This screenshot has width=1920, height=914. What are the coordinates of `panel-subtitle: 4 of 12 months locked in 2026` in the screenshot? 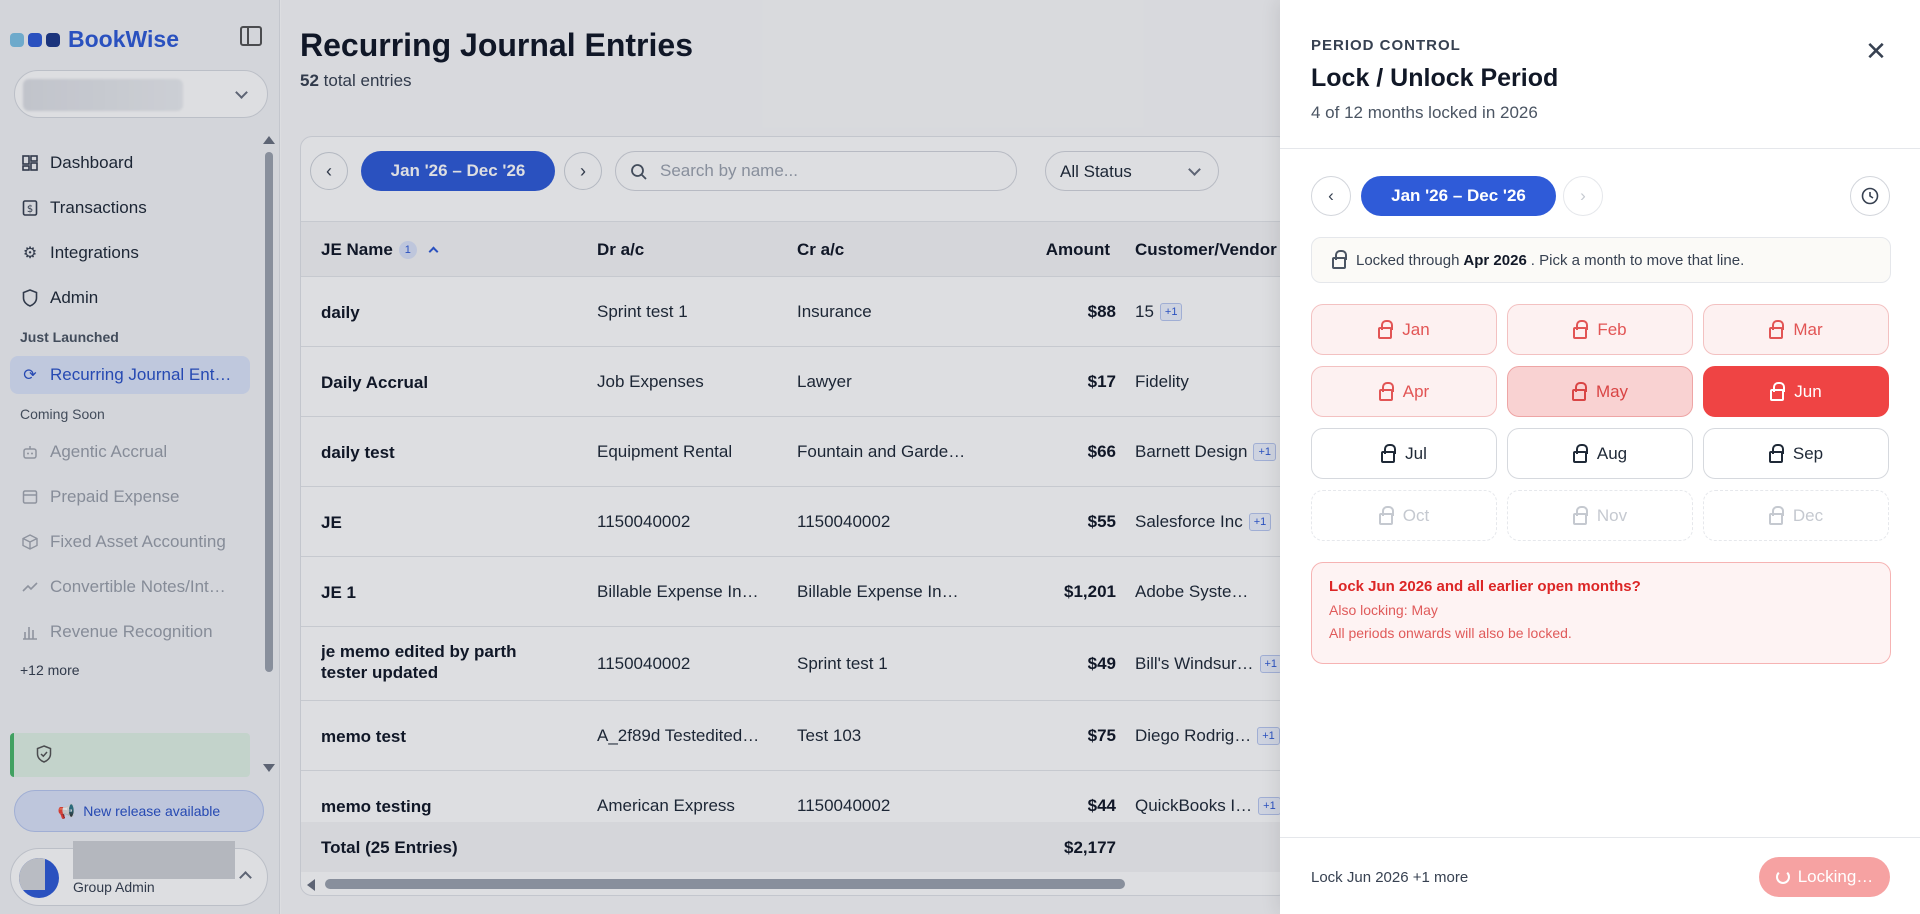 It's located at (1424, 112).